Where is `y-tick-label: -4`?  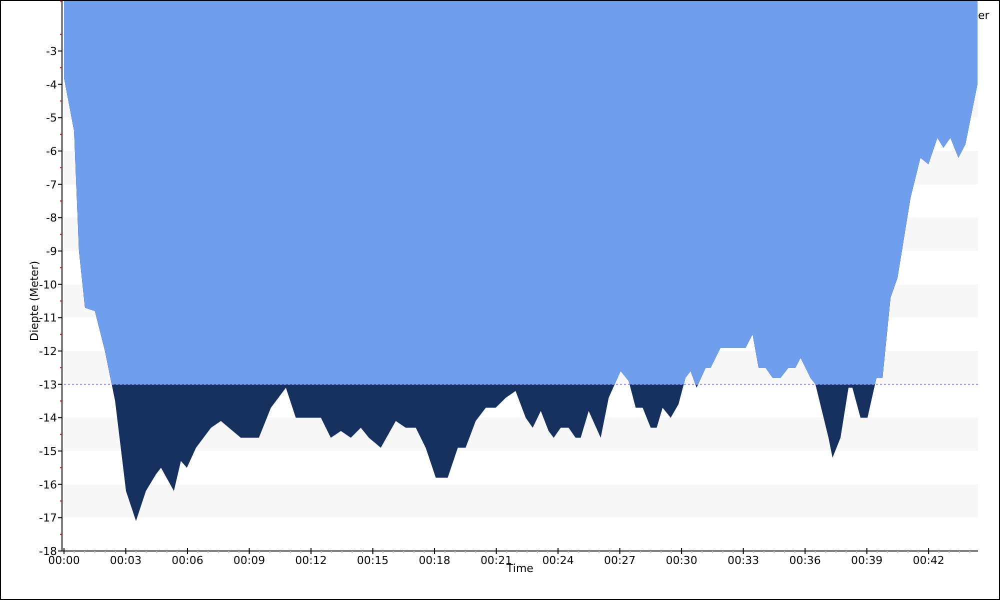 y-tick-label: -4 is located at coordinates (51, 85).